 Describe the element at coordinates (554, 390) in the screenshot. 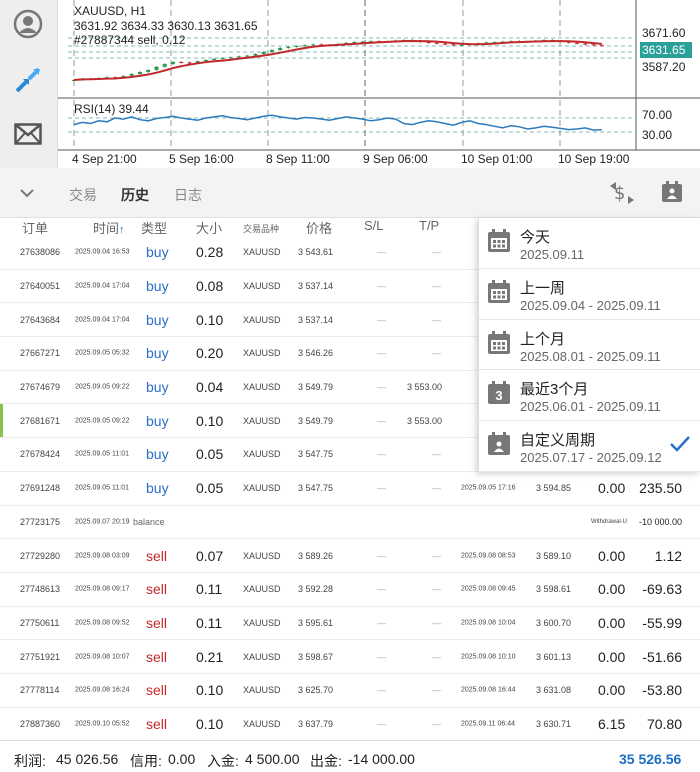

I see `period-option-title: 最近3个月` at that location.